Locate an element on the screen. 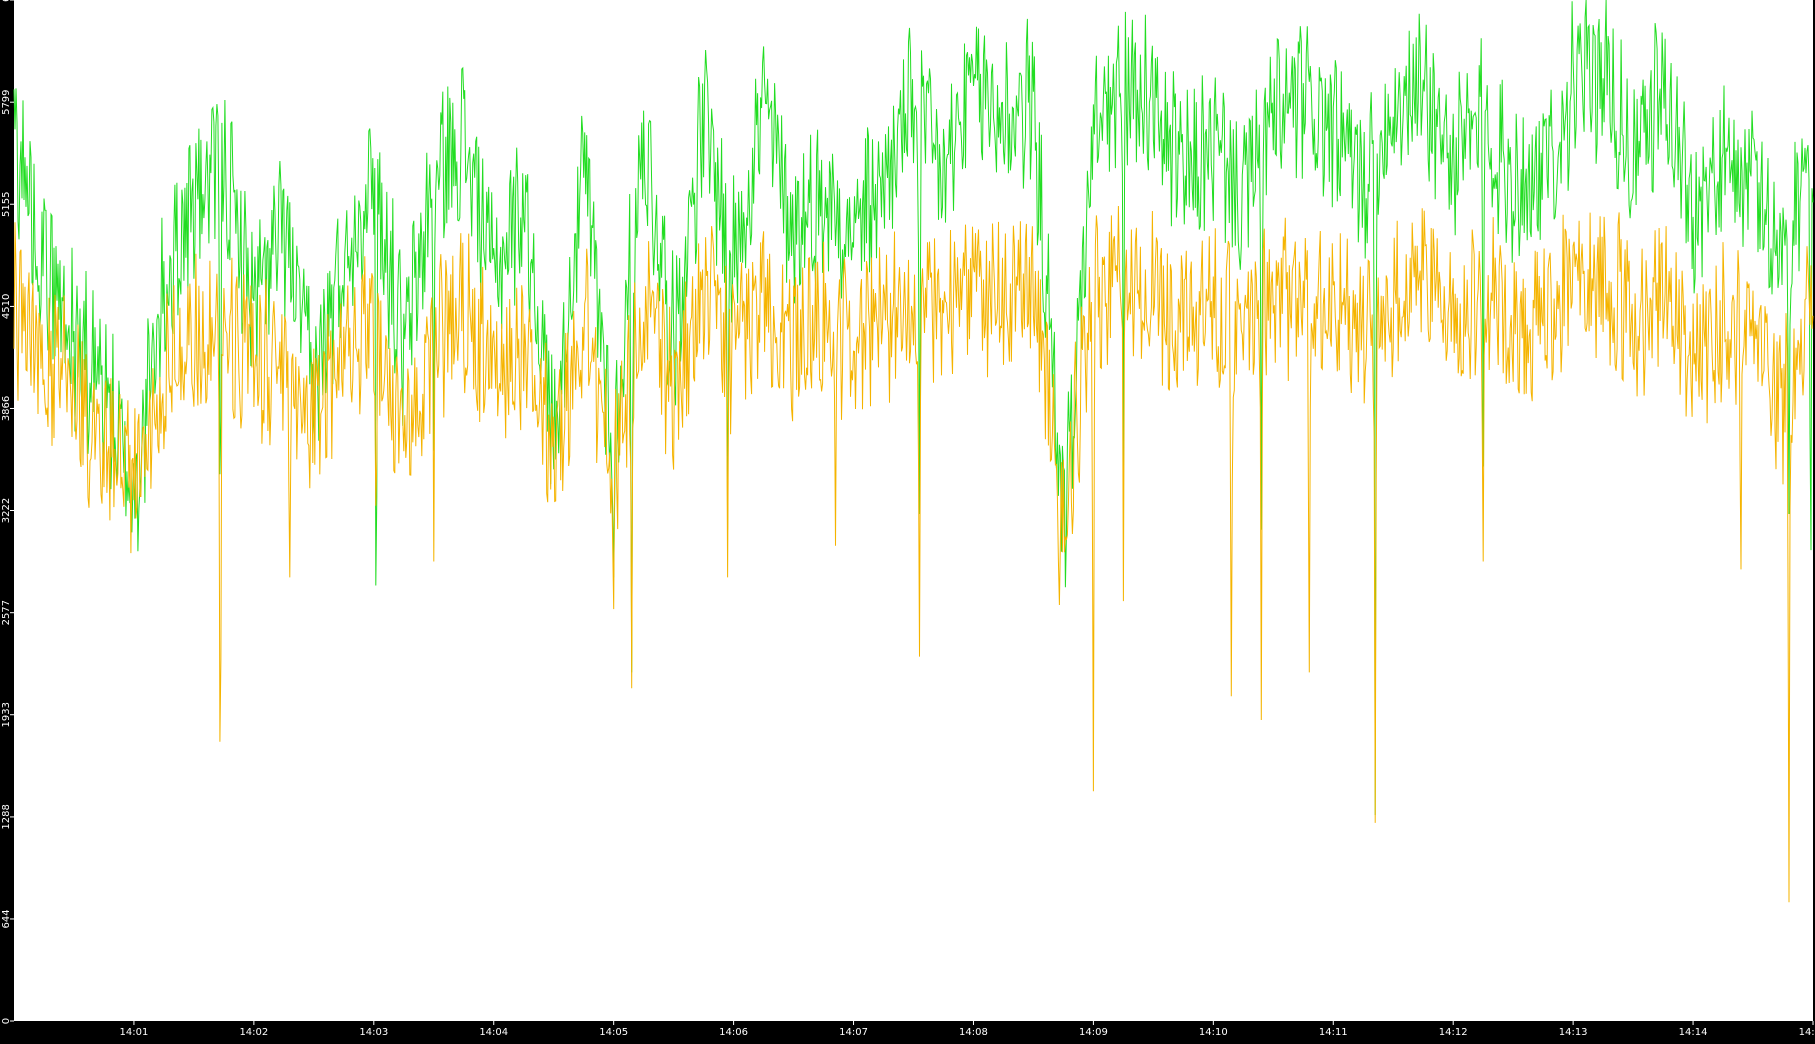 The image size is (1815, 1044). y-tick-label: 1288 is located at coordinates (6, 816).